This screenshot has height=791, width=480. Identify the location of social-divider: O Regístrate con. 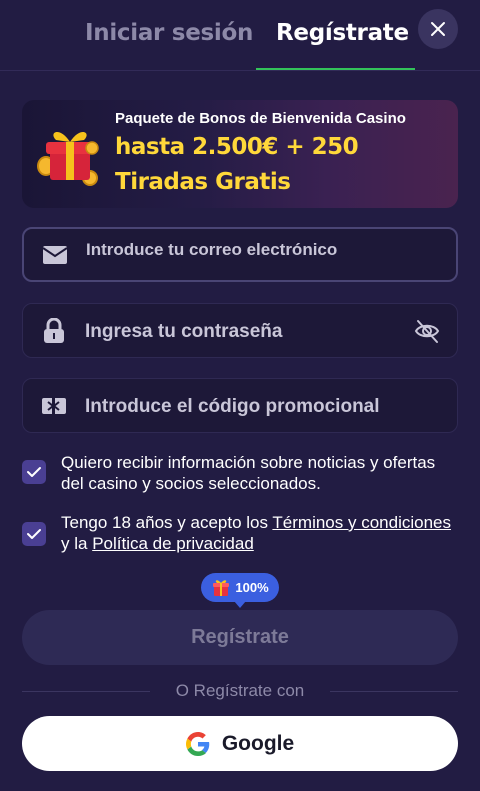
(240, 691).